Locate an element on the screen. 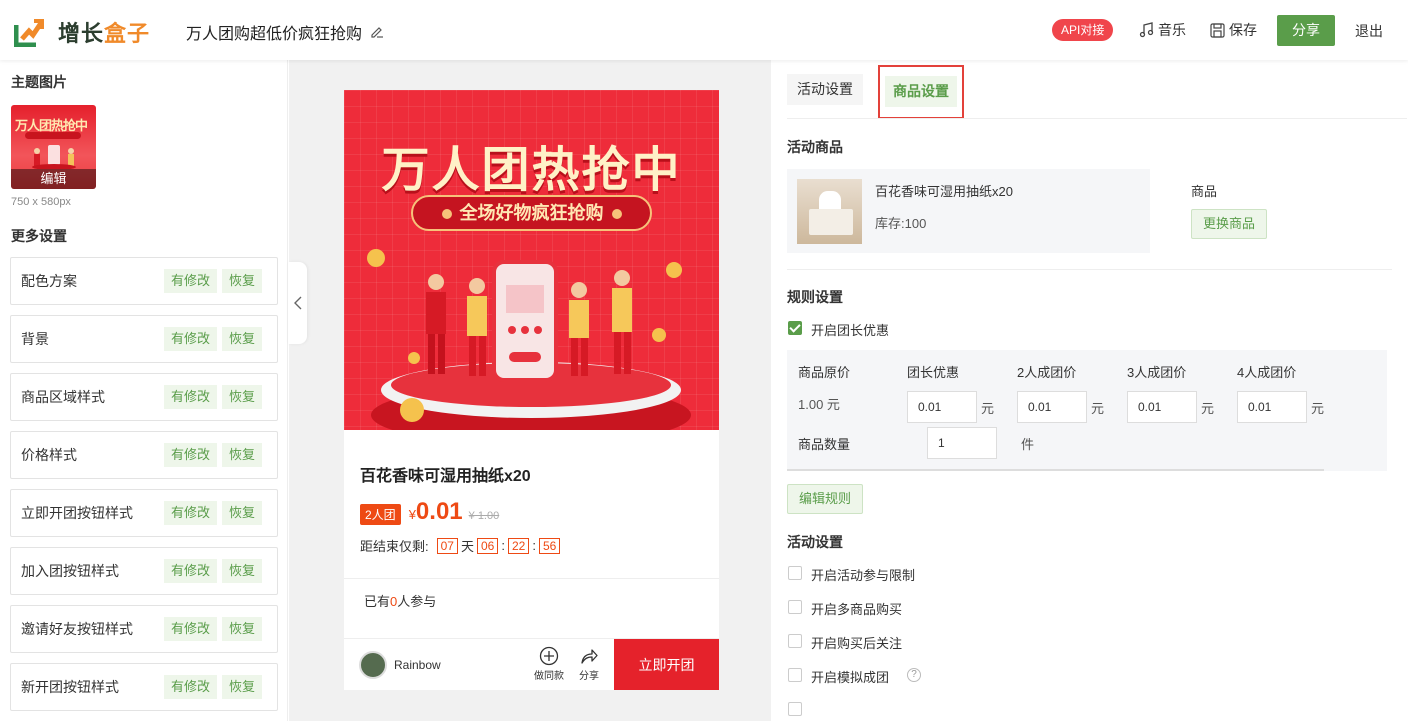 This screenshot has height=721, width=1408. change-goods-button: 更换商品 is located at coordinates (1229, 224).